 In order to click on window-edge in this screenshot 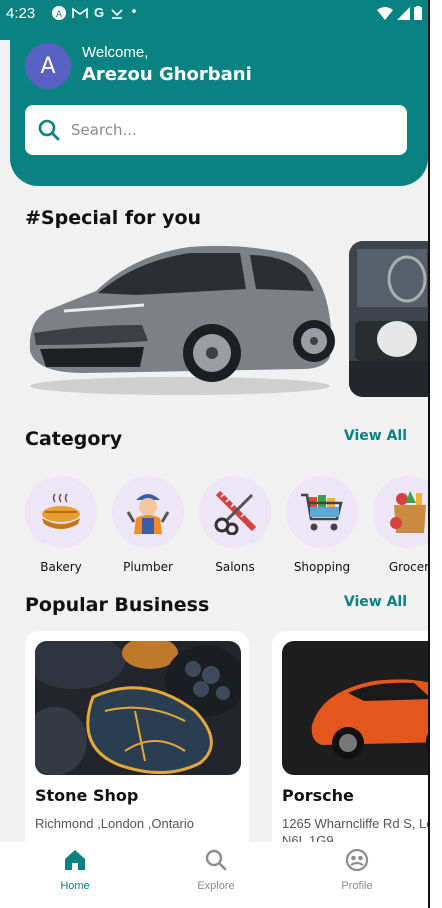, I will do `click(435, 454)`.